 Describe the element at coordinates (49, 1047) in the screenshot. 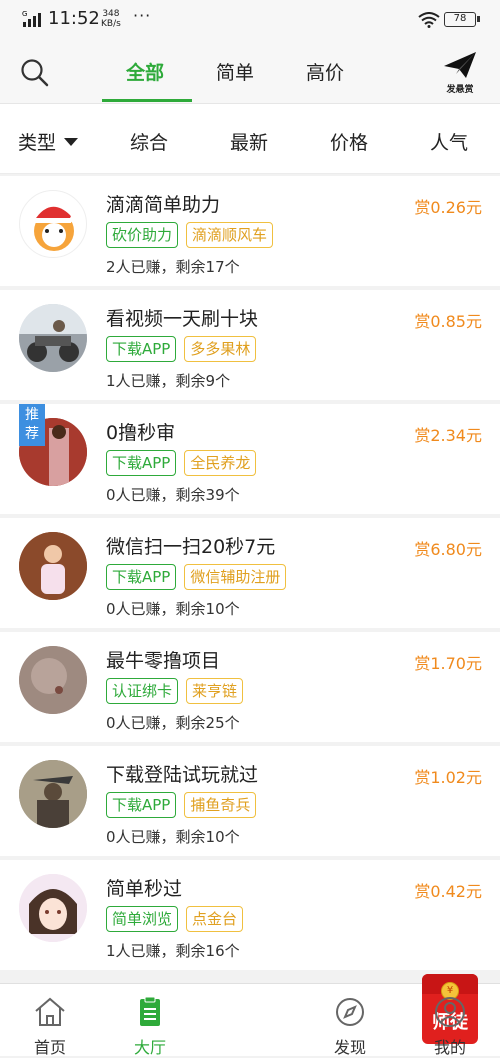

I see `nav-home-label: 首页` at that location.